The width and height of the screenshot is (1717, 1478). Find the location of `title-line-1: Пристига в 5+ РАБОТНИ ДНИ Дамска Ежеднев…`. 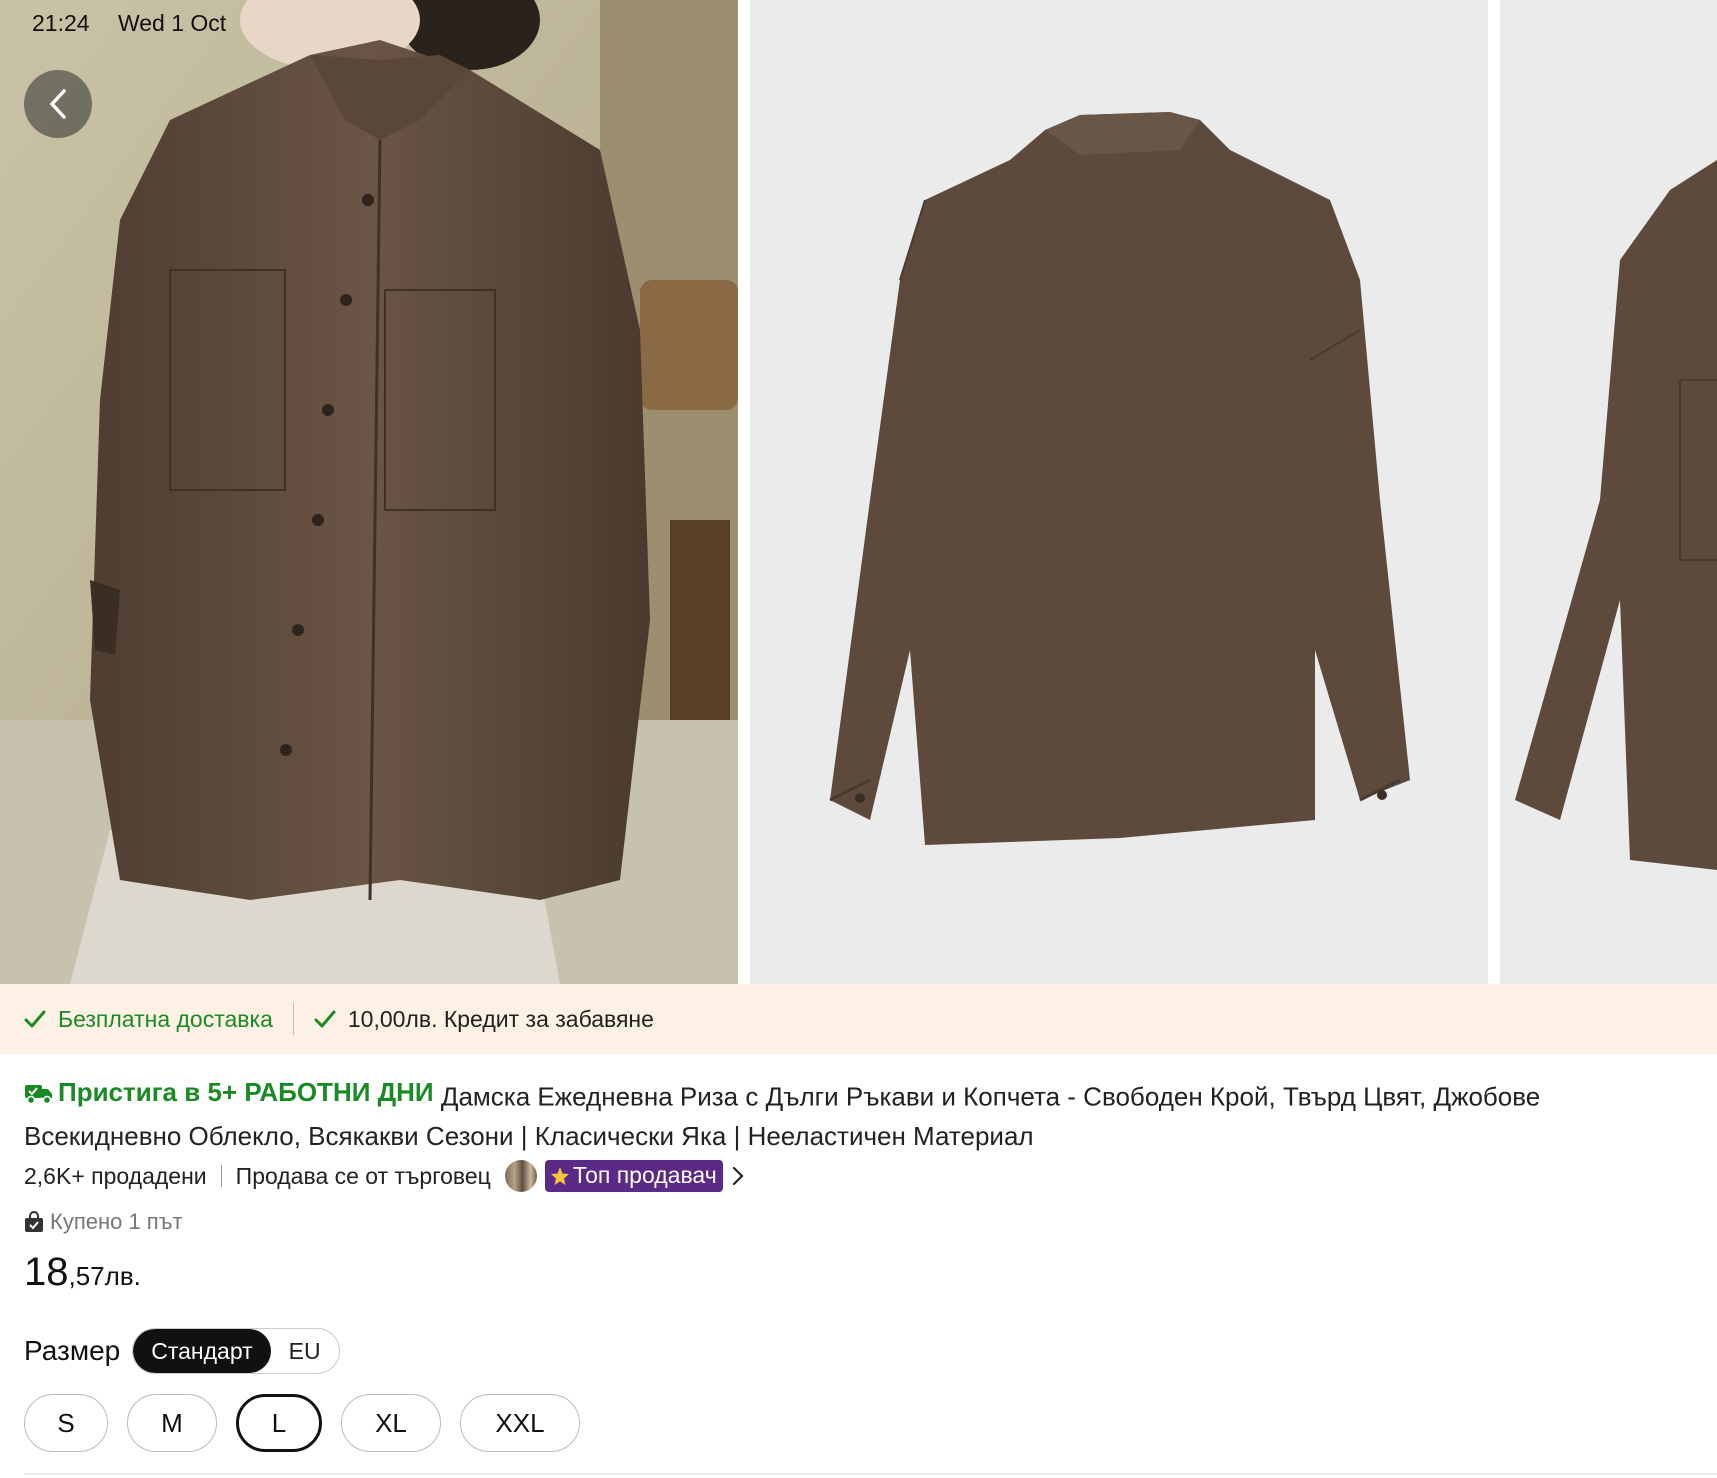

title-line-1: Пристига в 5+ РАБОТНИ ДНИ Дамска Ежеднев… is located at coordinates (870, 1095).